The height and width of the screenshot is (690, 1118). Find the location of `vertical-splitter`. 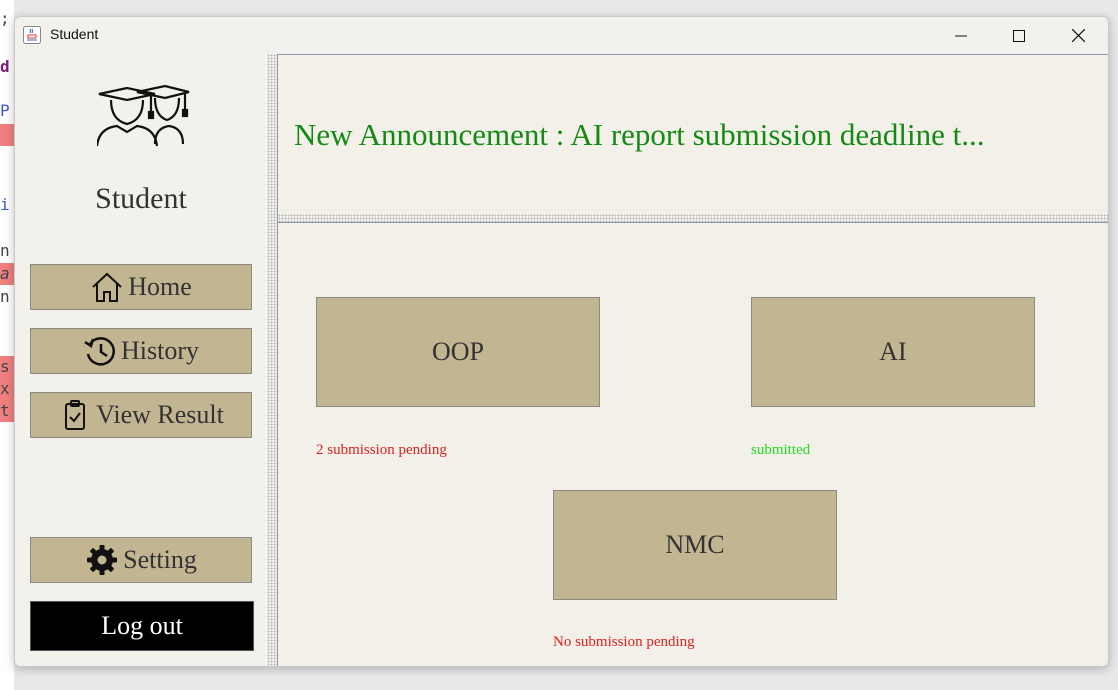

vertical-splitter is located at coordinates (272, 360).